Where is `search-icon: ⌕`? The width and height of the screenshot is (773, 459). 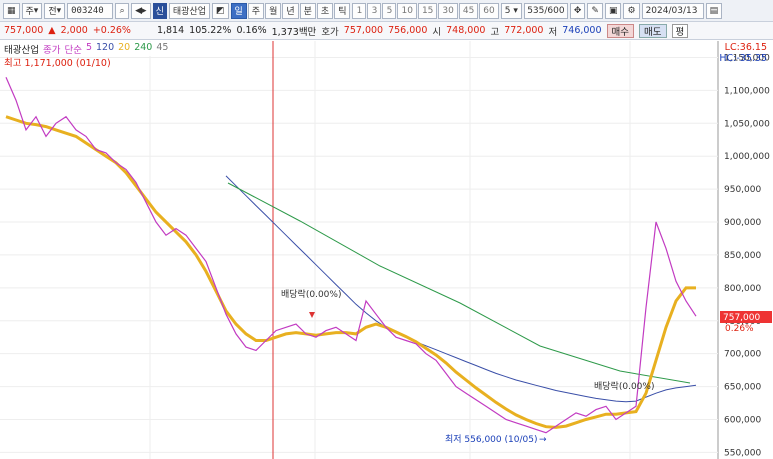
search-icon: ⌕ is located at coordinates (122, 10).